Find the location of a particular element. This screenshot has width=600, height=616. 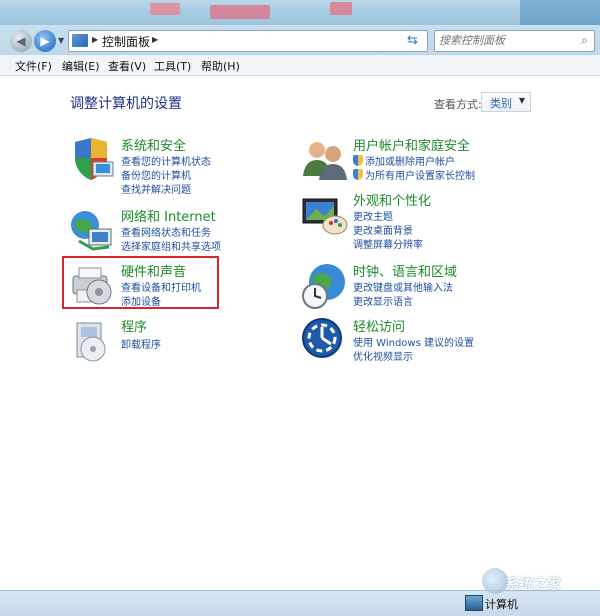

status-computer-label: 计算机 is located at coordinates (501, 604).